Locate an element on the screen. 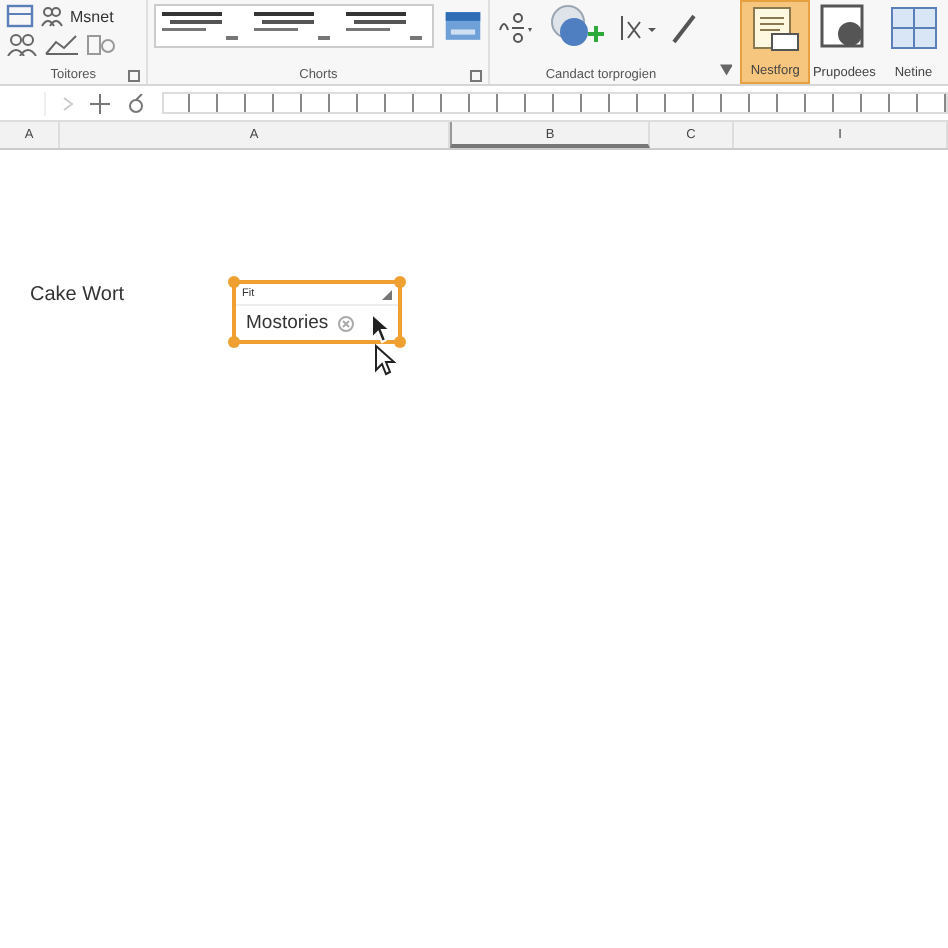 The height and width of the screenshot is (948, 948). function-icon is located at coordinates (638, 28).